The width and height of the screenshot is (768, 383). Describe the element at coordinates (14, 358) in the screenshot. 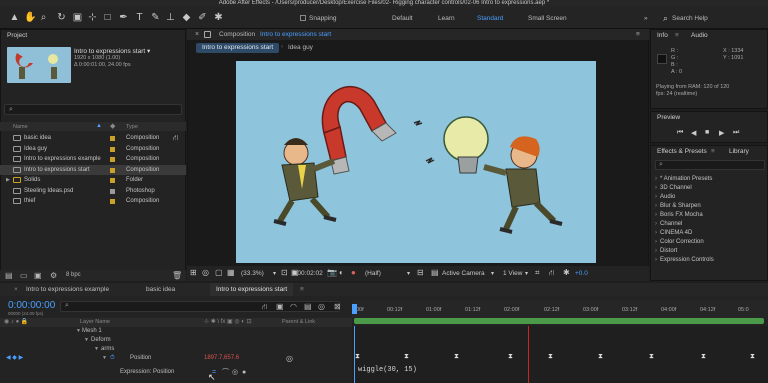

I see `keyframe-nav-icon: ◀ ◆ ▶` at that location.